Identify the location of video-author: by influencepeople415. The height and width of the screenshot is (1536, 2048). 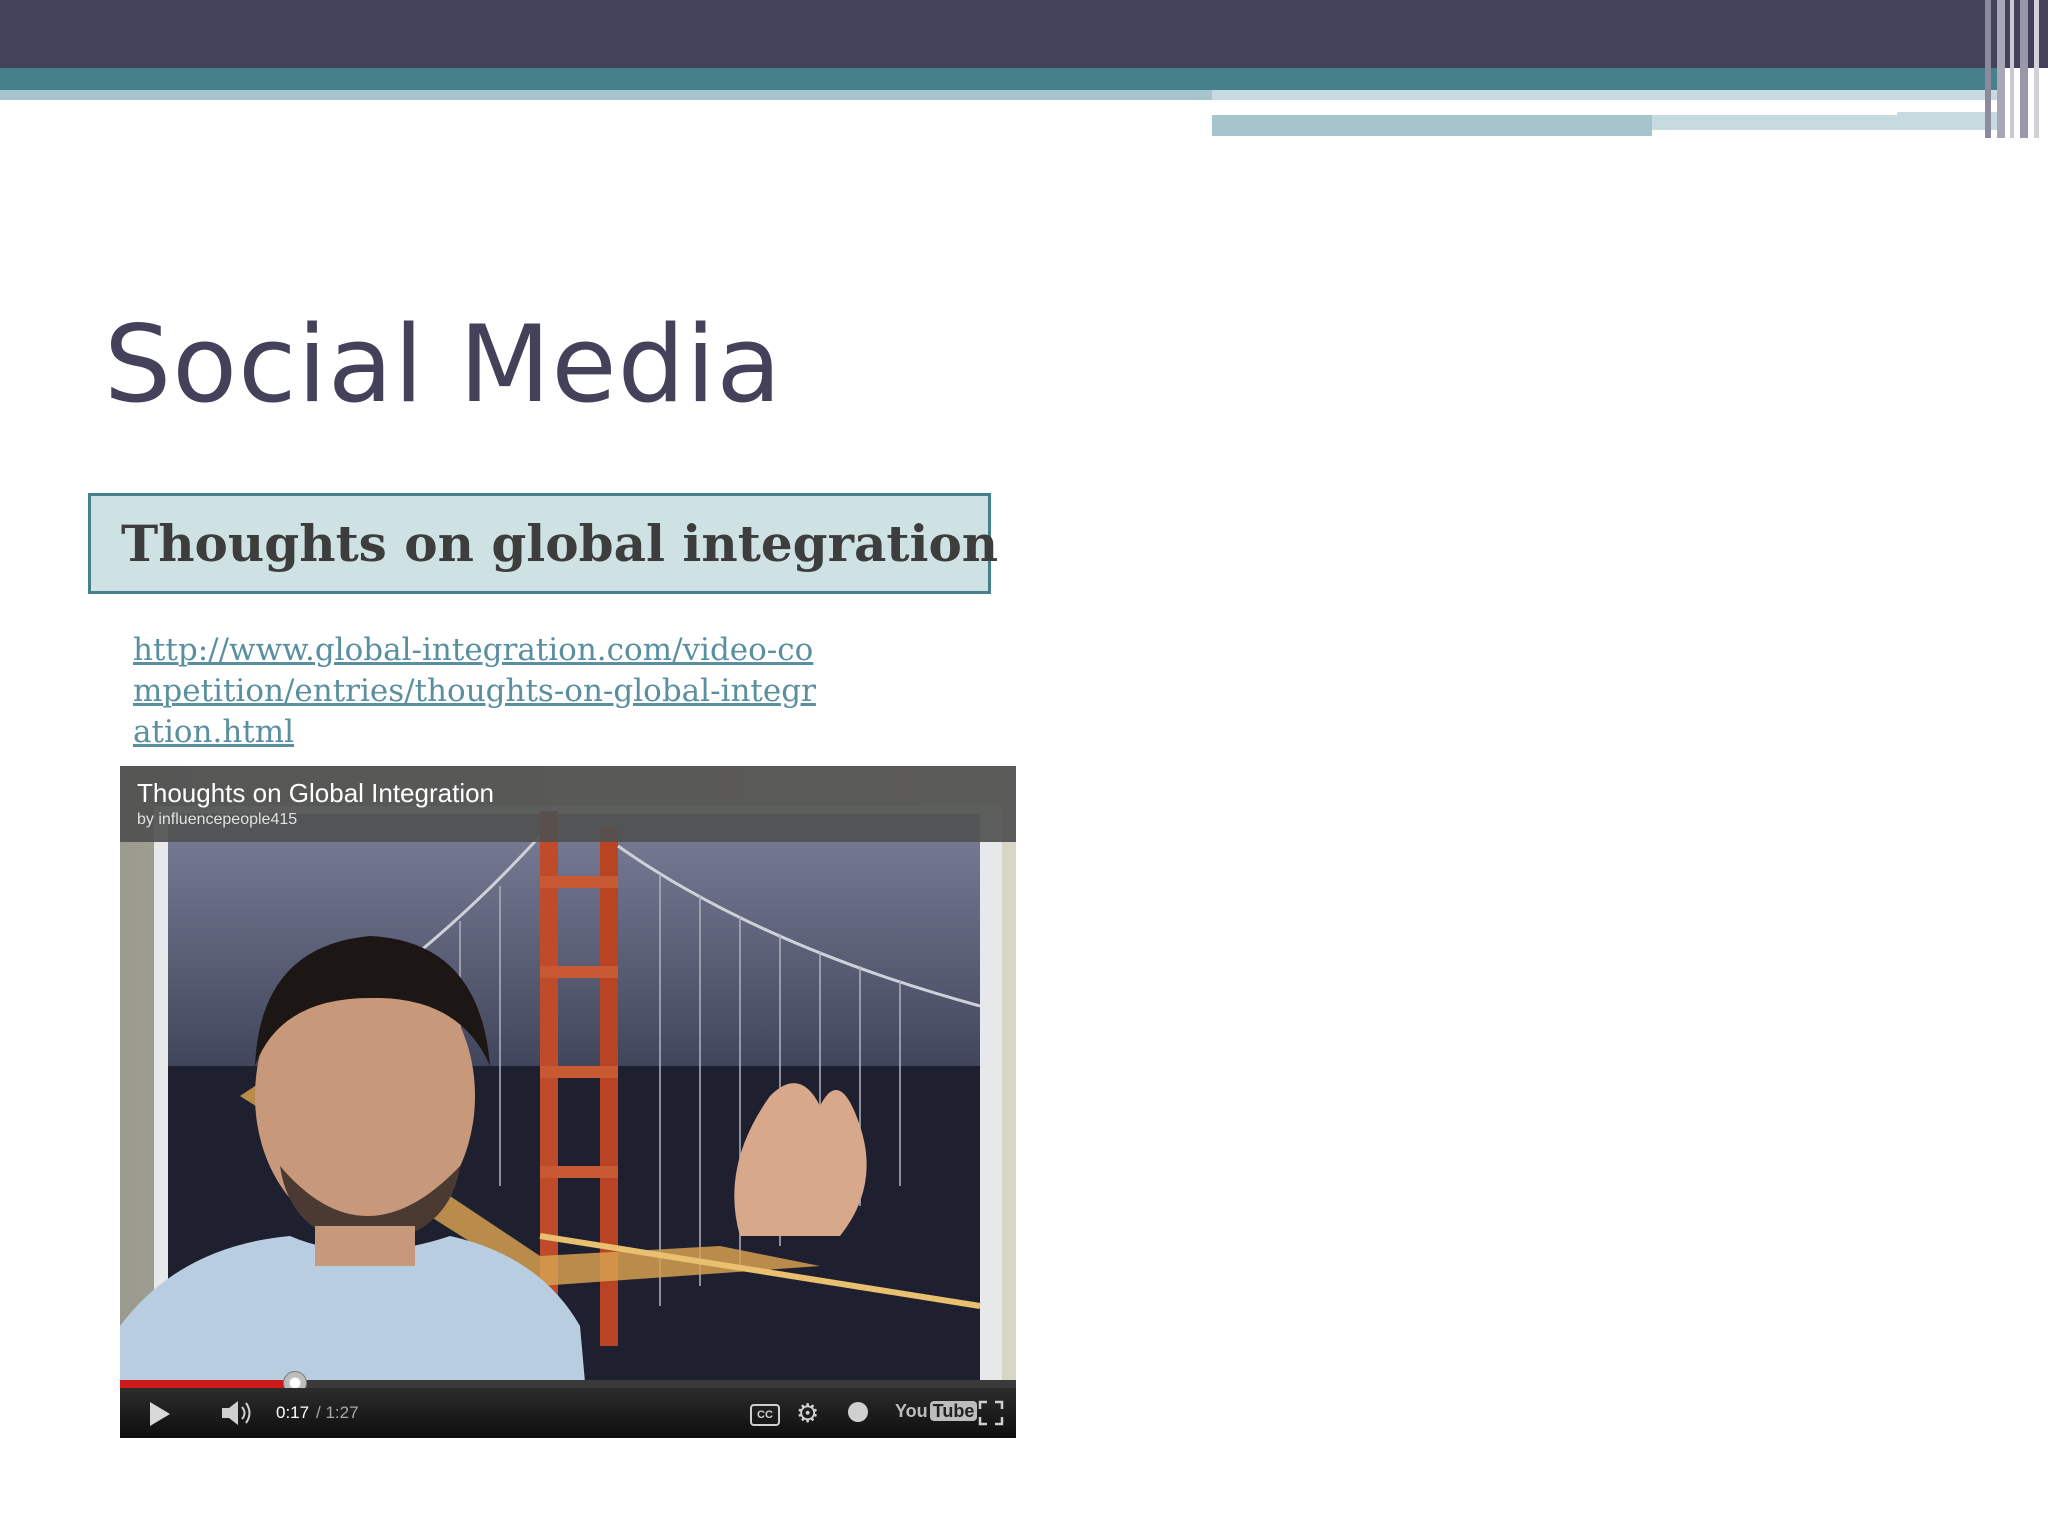
(217, 820).